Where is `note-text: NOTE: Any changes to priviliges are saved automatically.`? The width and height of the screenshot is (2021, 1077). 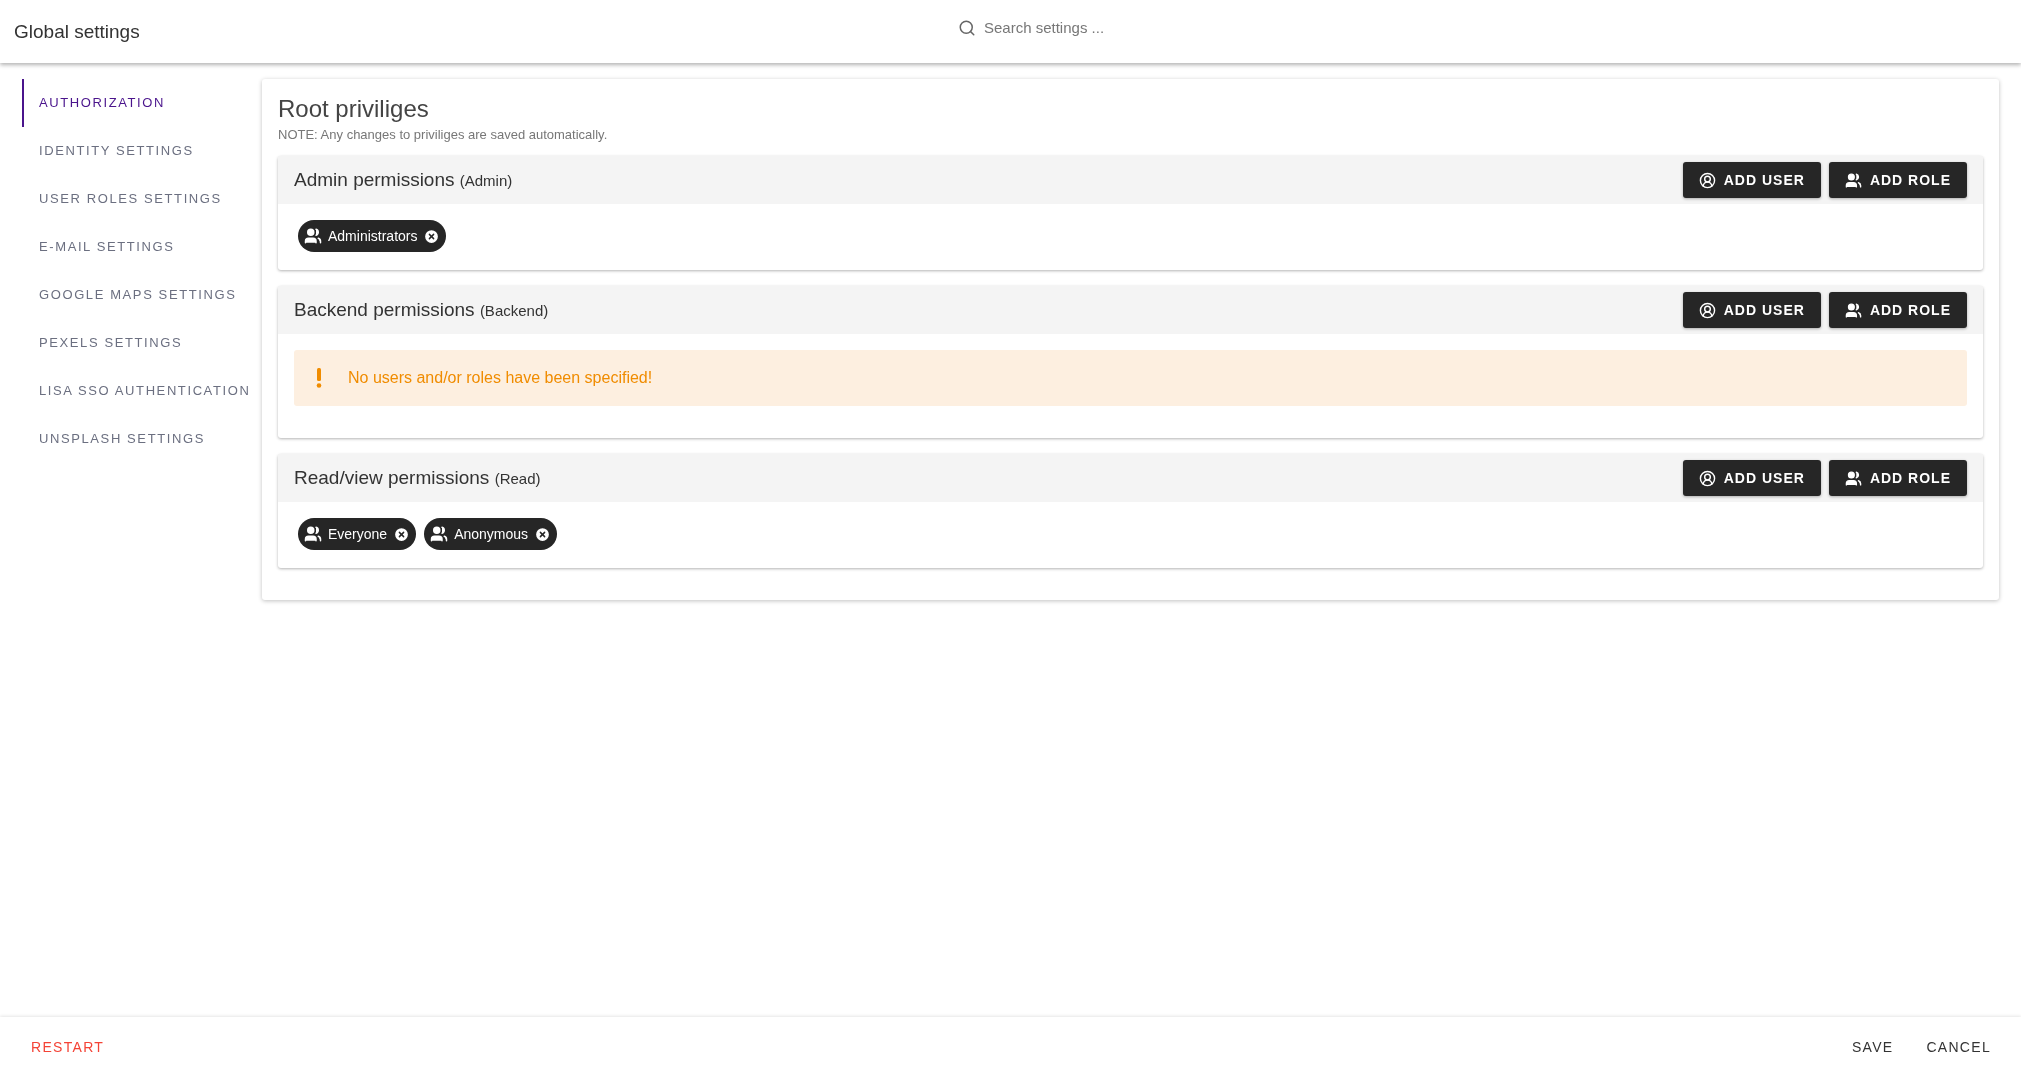 note-text: NOTE: Any changes to priviliges are saved automatically. is located at coordinates (443, 134).